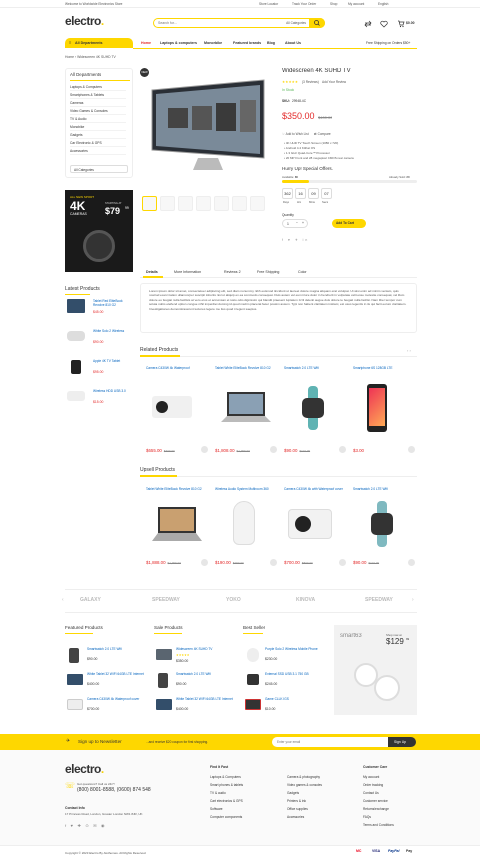 This screenshot has height=860, width=480. I want to click on brand-logo: SPEEDWAY, so click(166, 600).